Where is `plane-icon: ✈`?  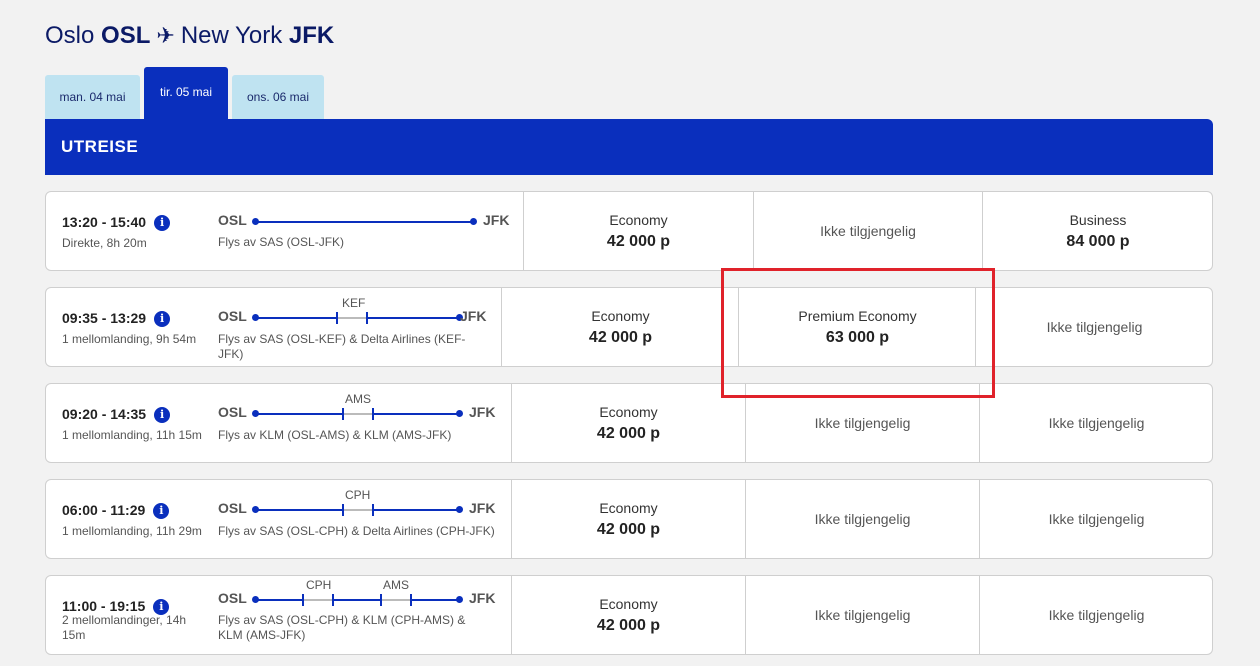
plane-icon: ✈ is located at coordinates (165, 35).